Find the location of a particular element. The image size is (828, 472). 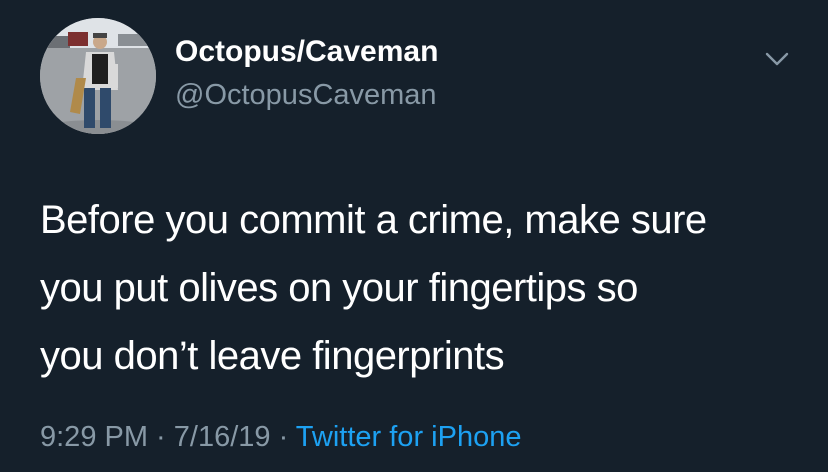

tweet-time: 9:29 PM is located at coordinates (94, 437).